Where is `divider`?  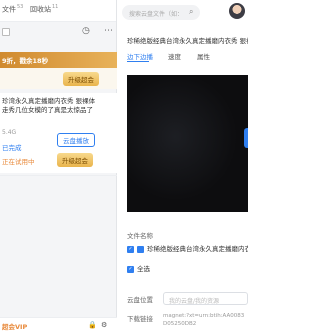
divider is located at coordinates (58, 175).